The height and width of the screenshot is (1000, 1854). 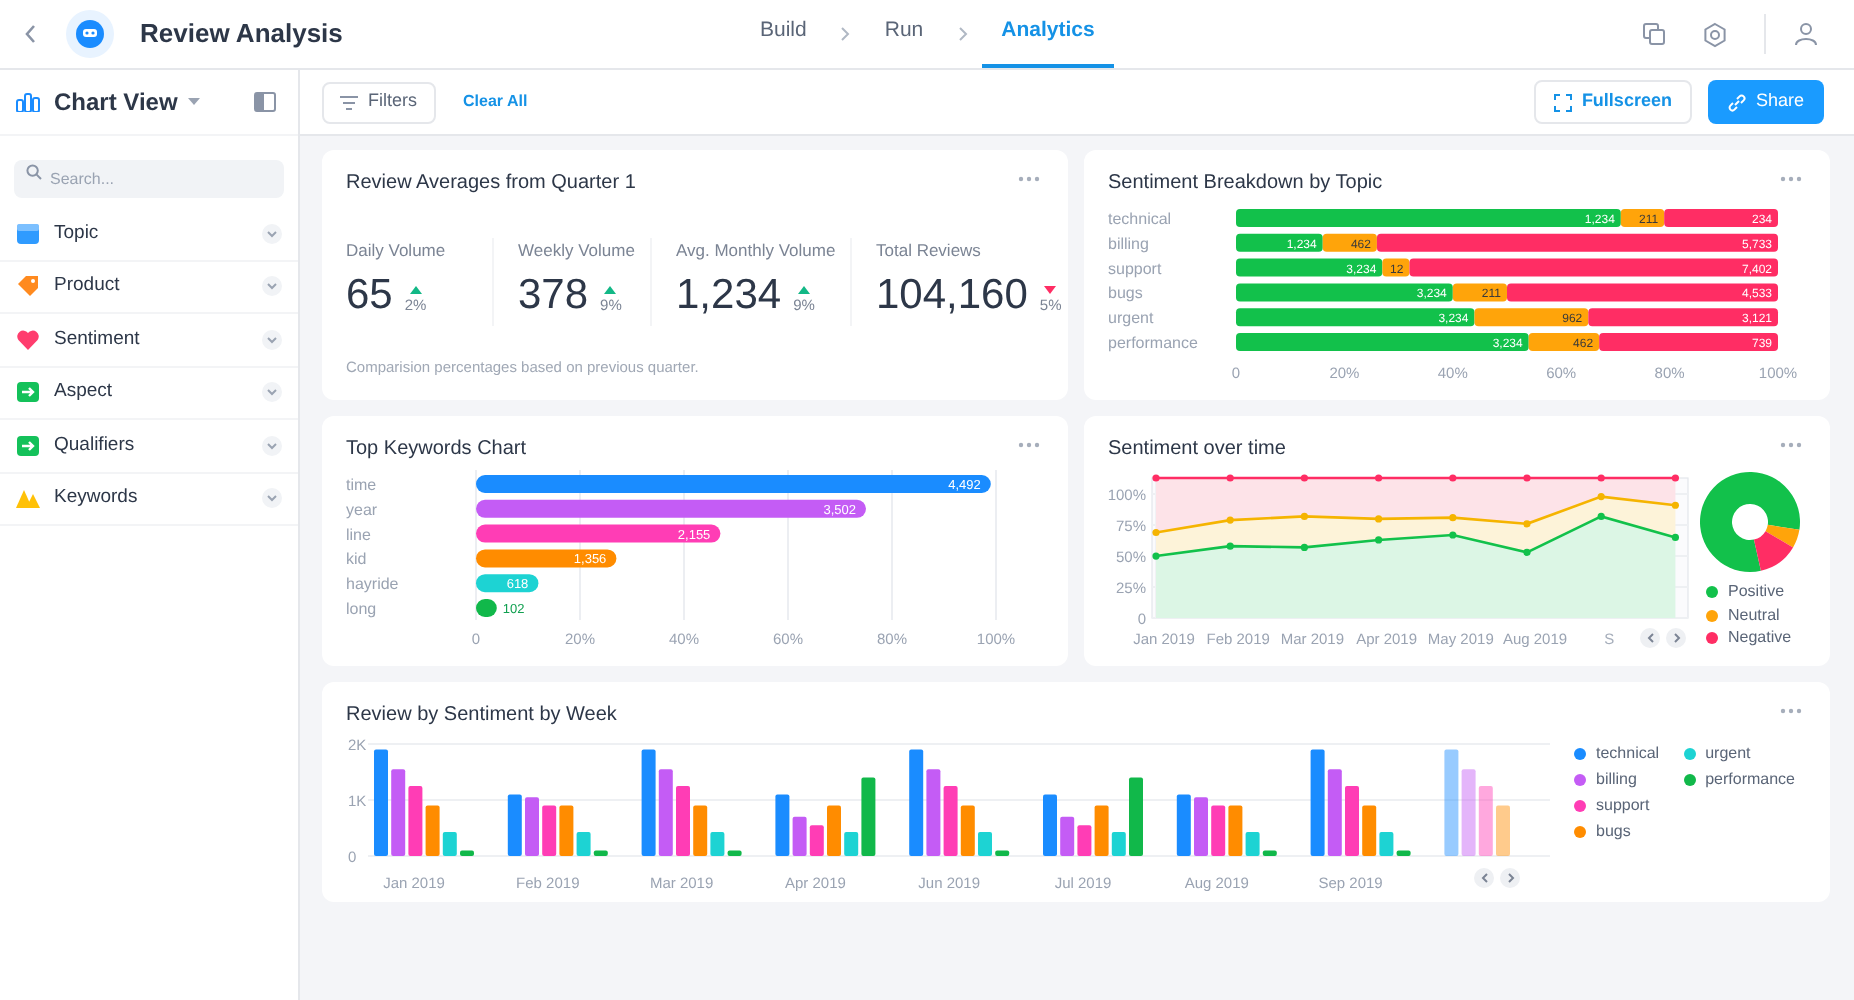 What do you see at coordinates (1613, 831) in the screenshot?
I see `legend-label: bugs` at bounding box center [1613, 831].